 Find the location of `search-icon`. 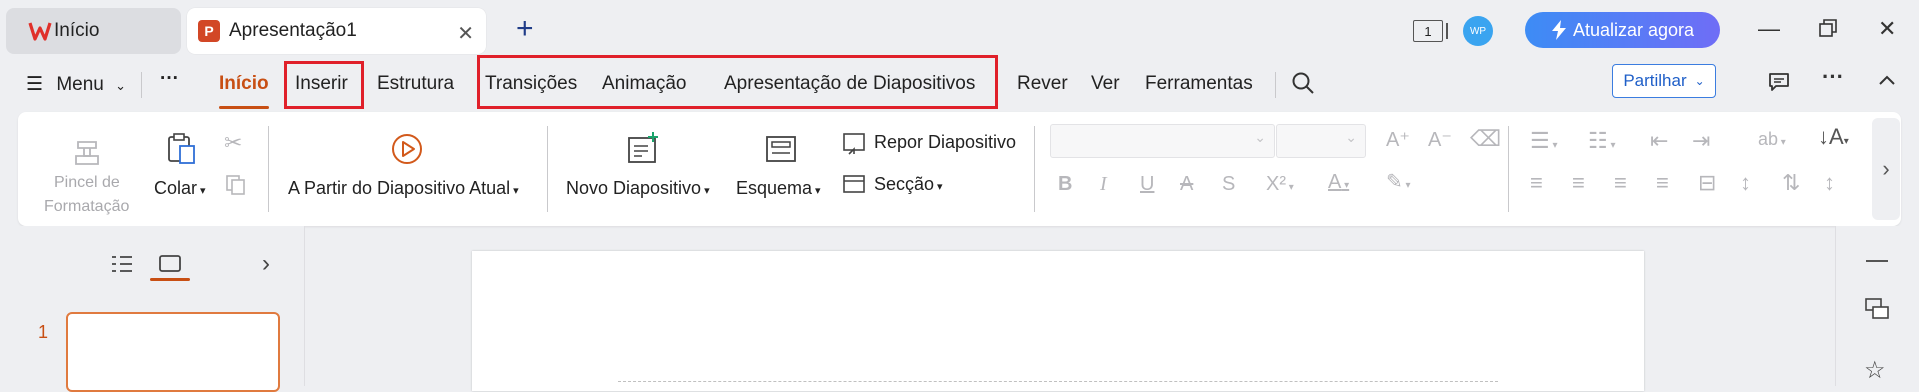

search-icon is located at coordinates (1303, 85).